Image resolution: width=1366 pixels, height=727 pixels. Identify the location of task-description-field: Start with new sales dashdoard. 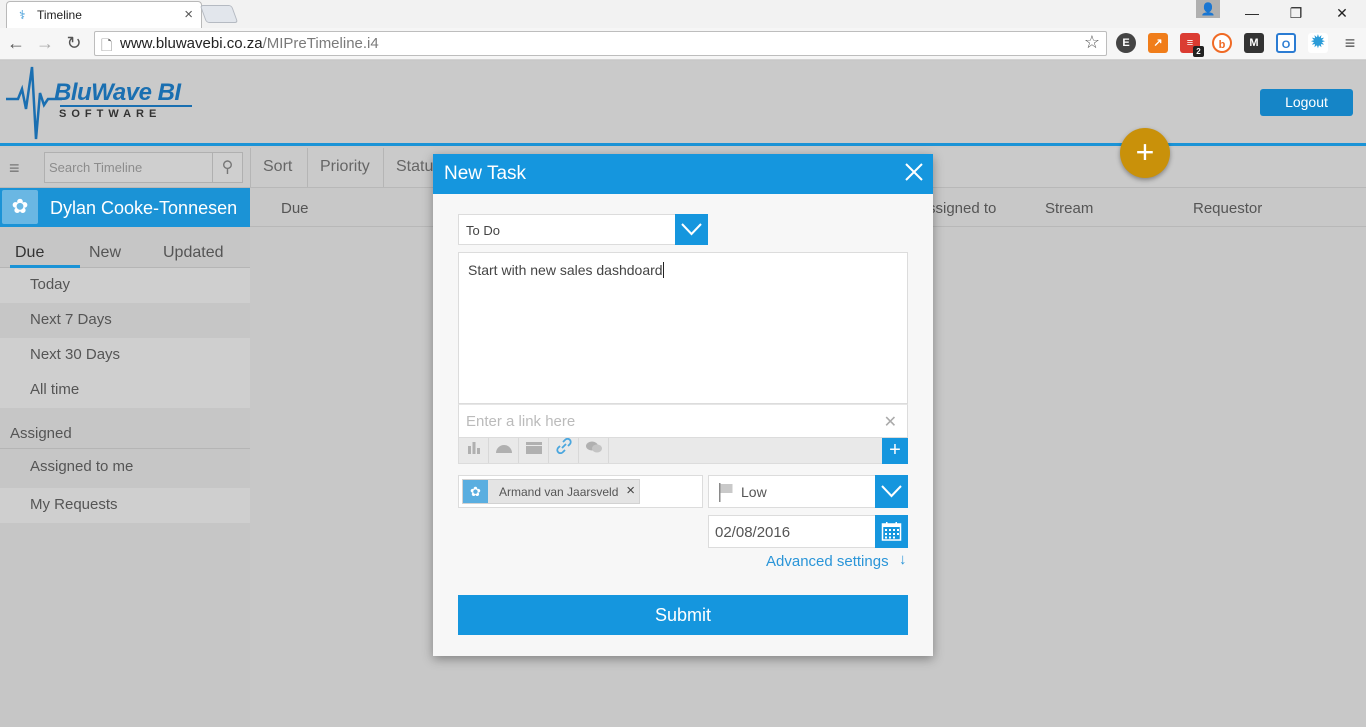
(683, 328).